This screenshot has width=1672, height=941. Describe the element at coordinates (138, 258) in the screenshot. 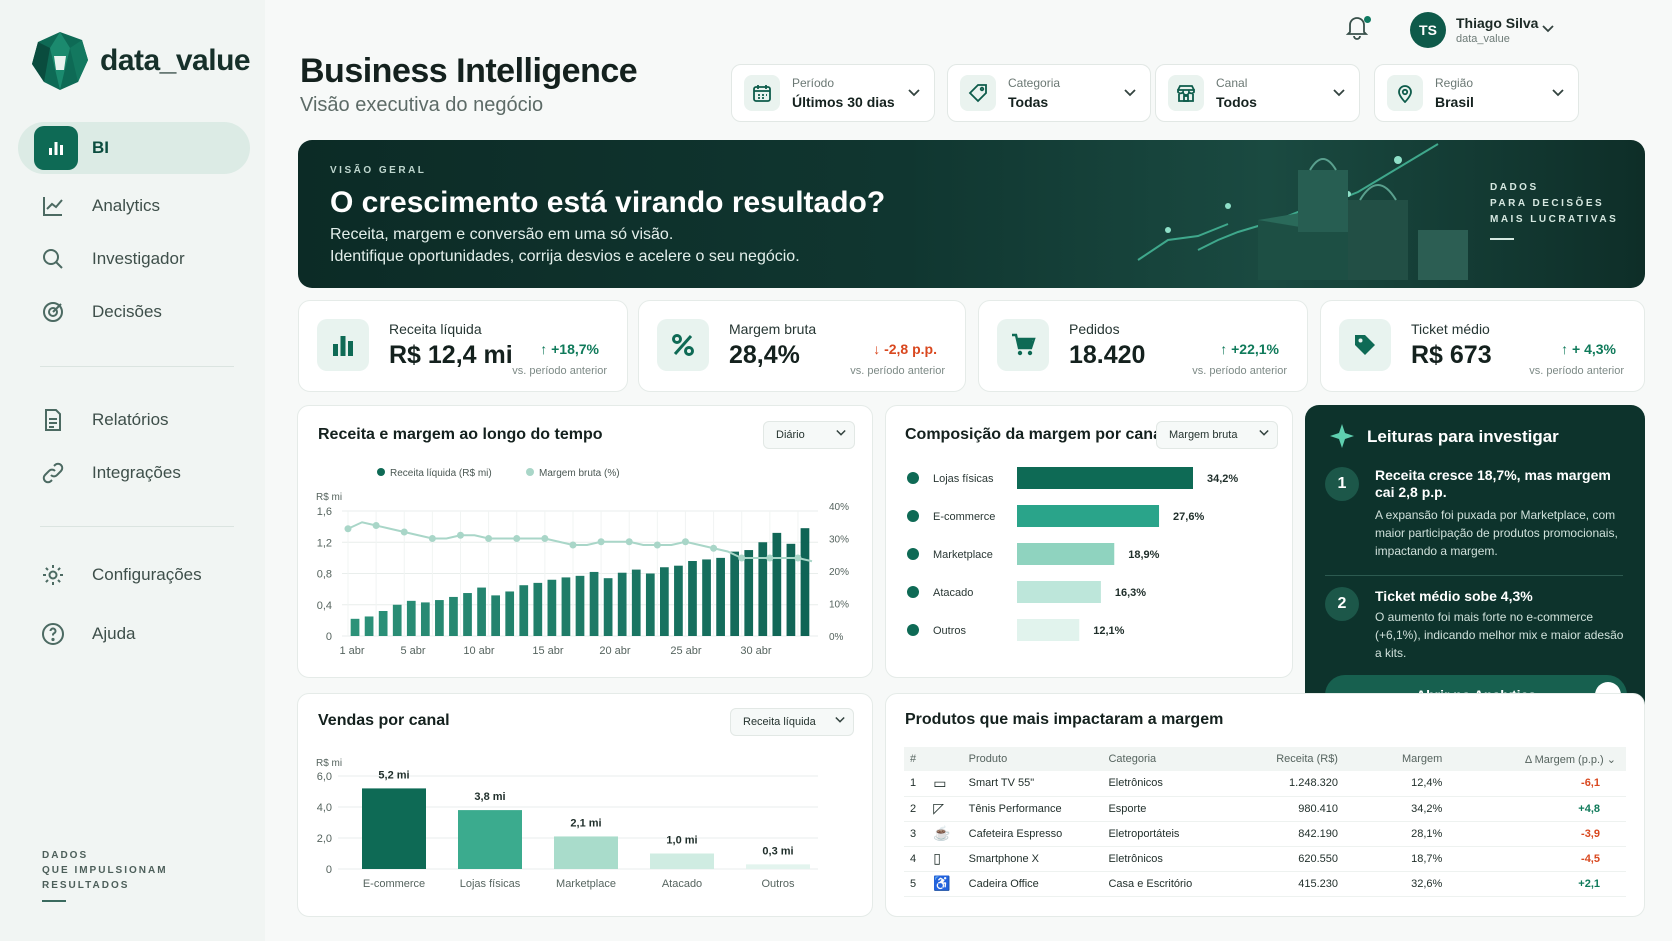

I see `sidebar-item-label: Investigador` at that location.